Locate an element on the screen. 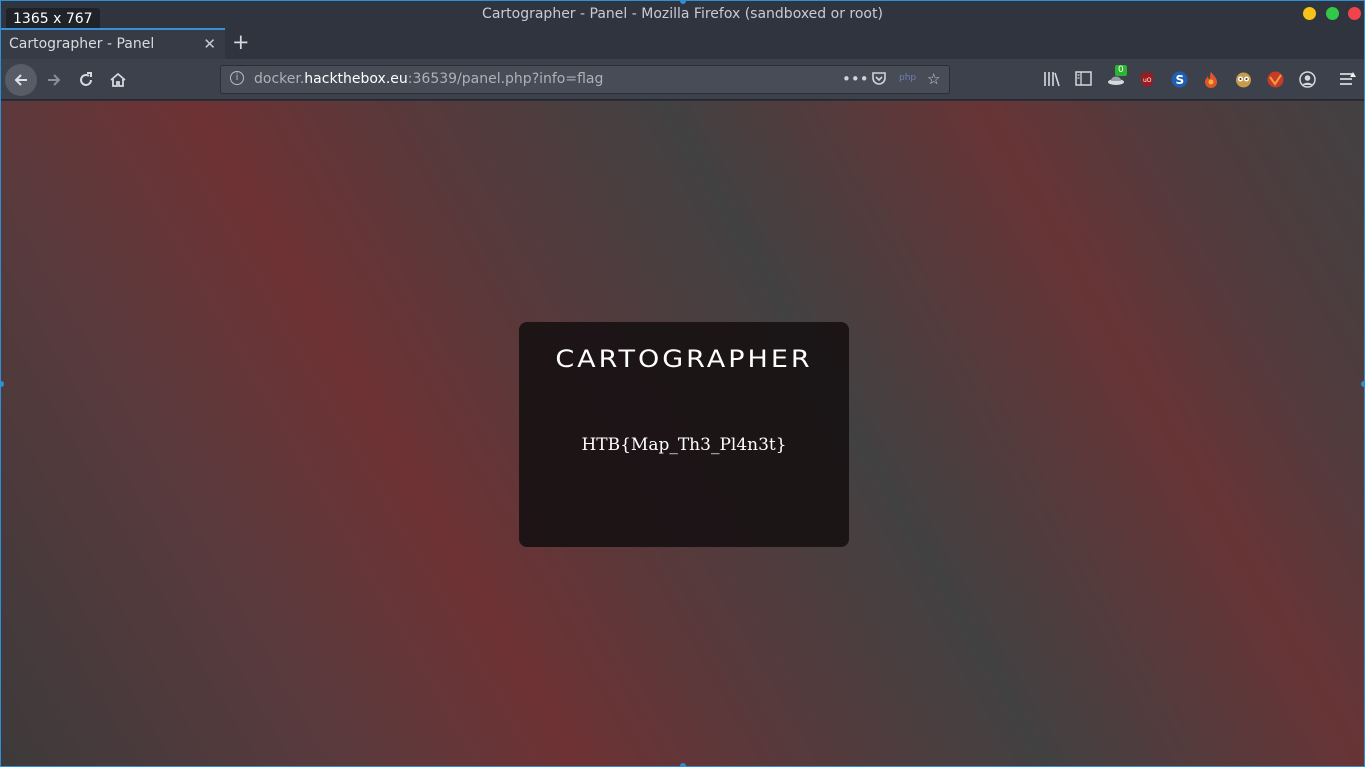 The image size is (1365, 767). svg-text: S is located at coordinates (1180, 80).